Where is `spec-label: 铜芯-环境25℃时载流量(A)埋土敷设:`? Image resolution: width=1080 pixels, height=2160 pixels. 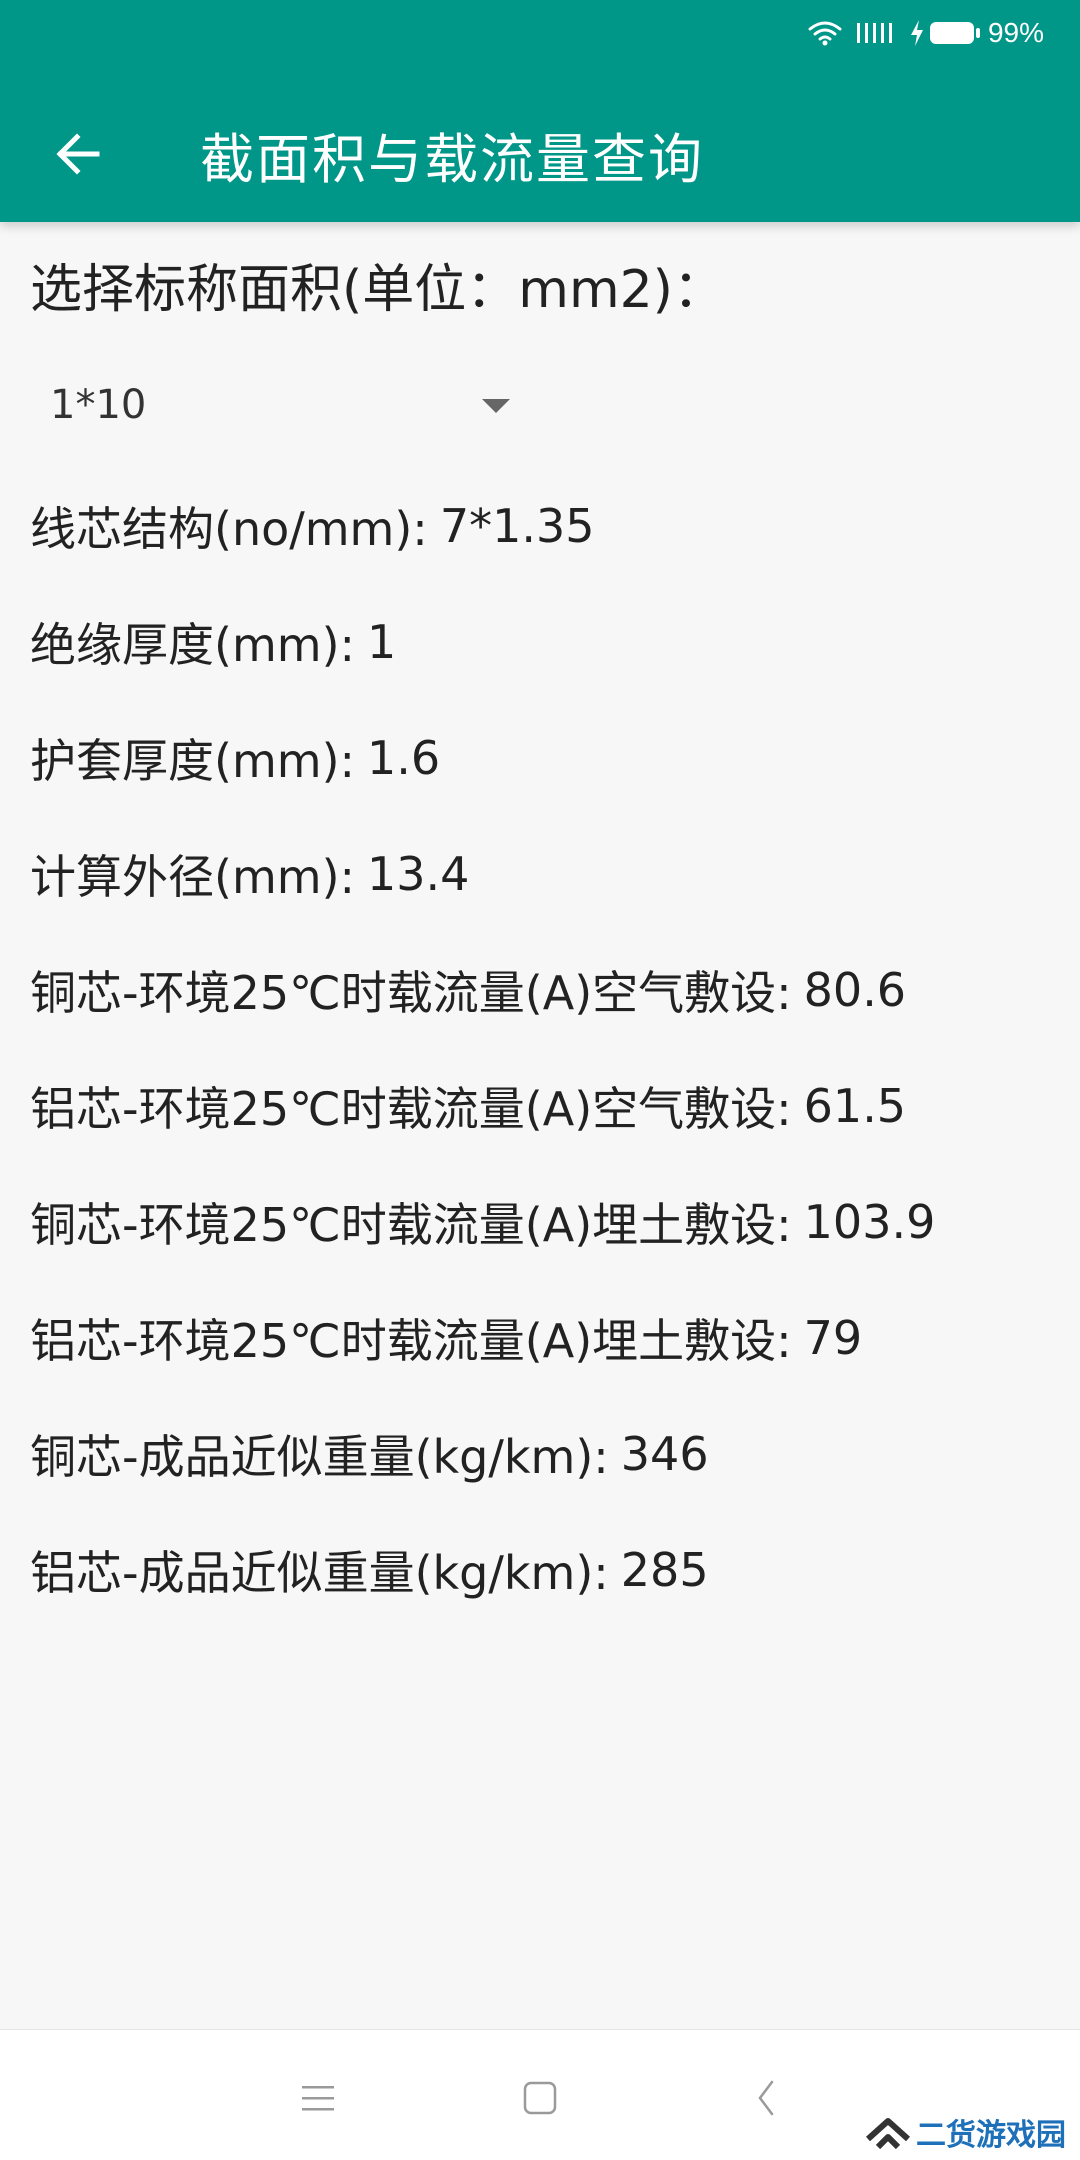 spec-label: 铜芯-环境25℃时载流量(A)埋土敷设: is located at coordinates (411, 1225).